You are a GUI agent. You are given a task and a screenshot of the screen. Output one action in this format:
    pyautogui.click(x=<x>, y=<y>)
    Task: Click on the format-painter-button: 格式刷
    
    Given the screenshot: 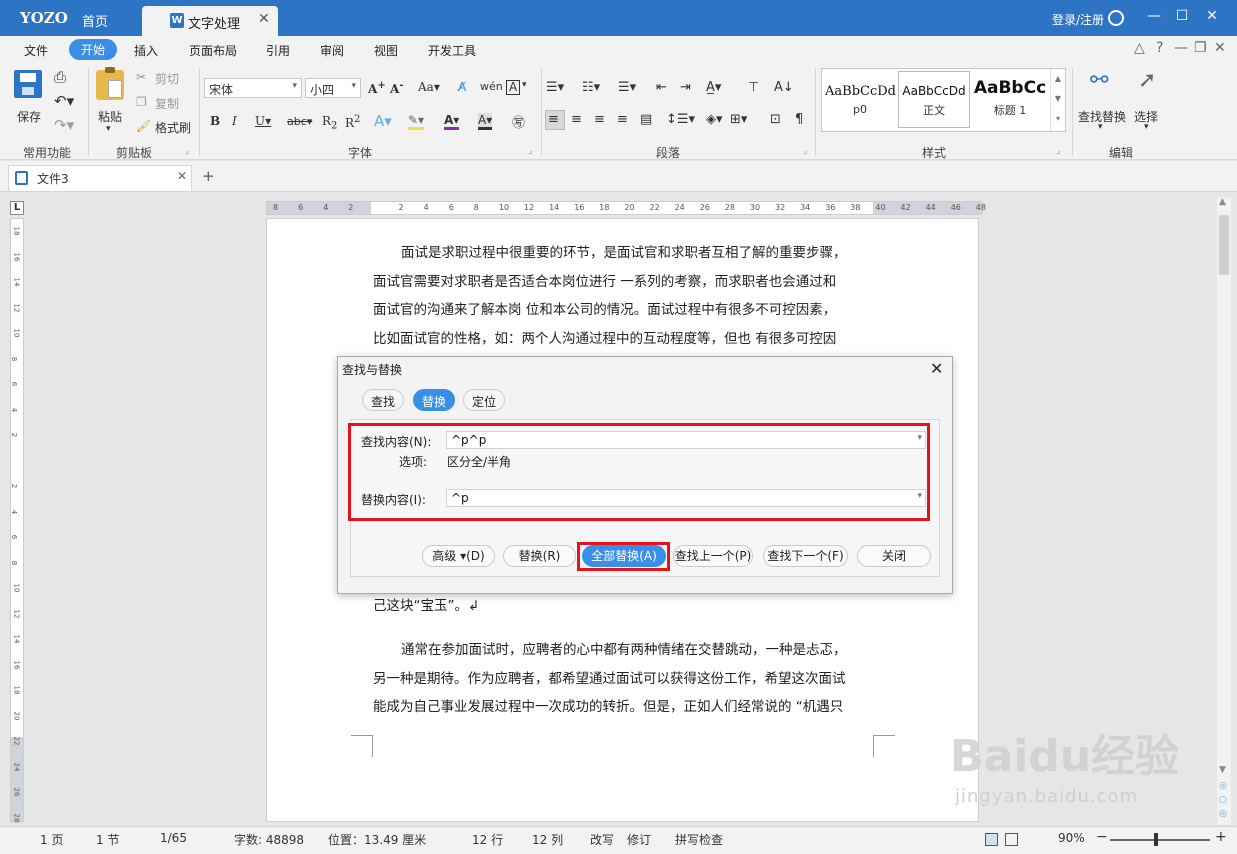 What is the action you would take?
    pyautogui.click(x=173, y=127)
    